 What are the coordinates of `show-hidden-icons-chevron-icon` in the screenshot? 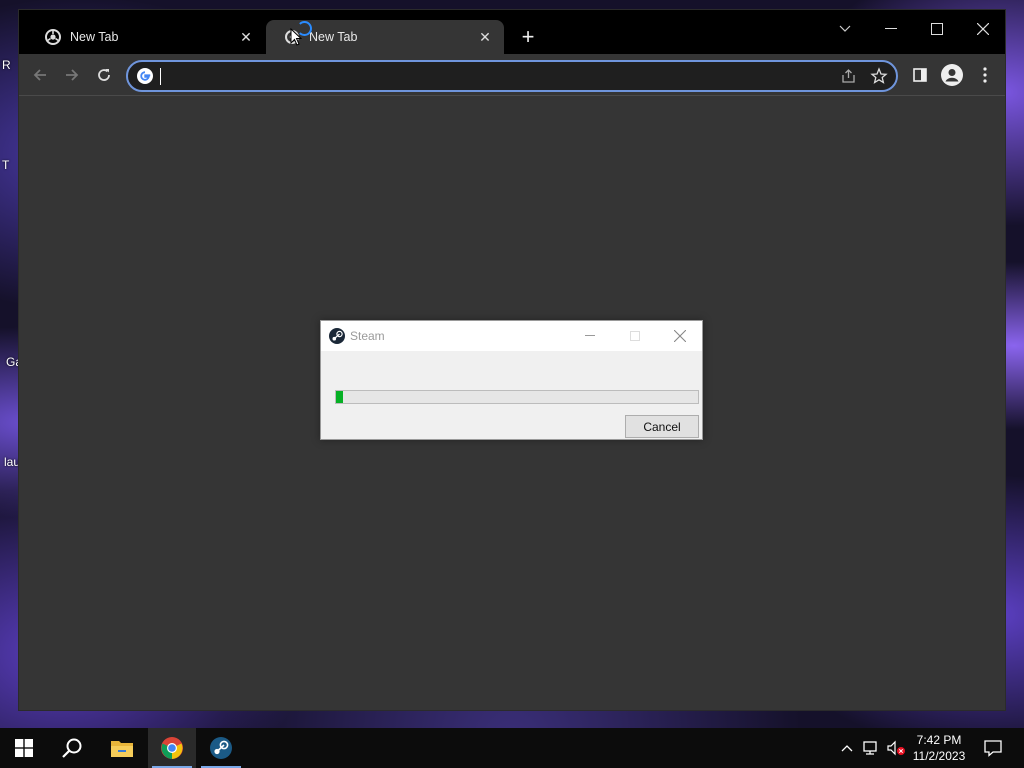 It's located at (847, 748).